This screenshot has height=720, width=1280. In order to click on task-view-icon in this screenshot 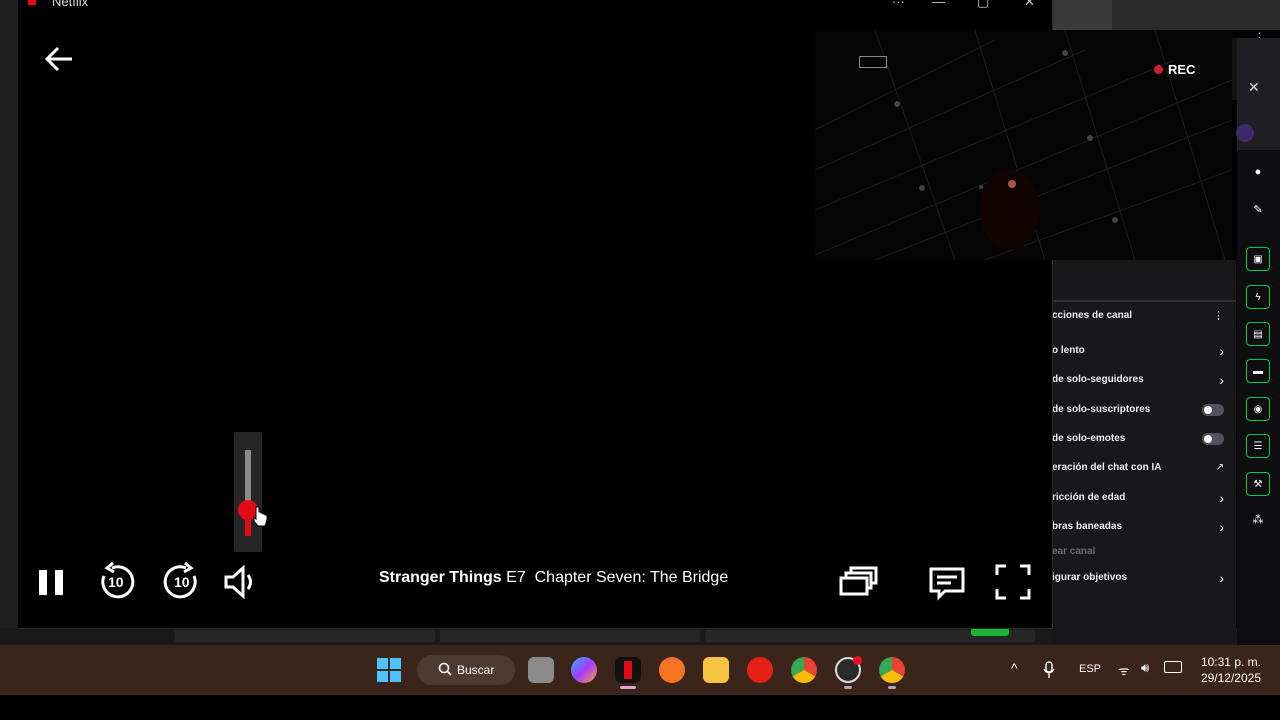, I will do `click(541, 670)`.